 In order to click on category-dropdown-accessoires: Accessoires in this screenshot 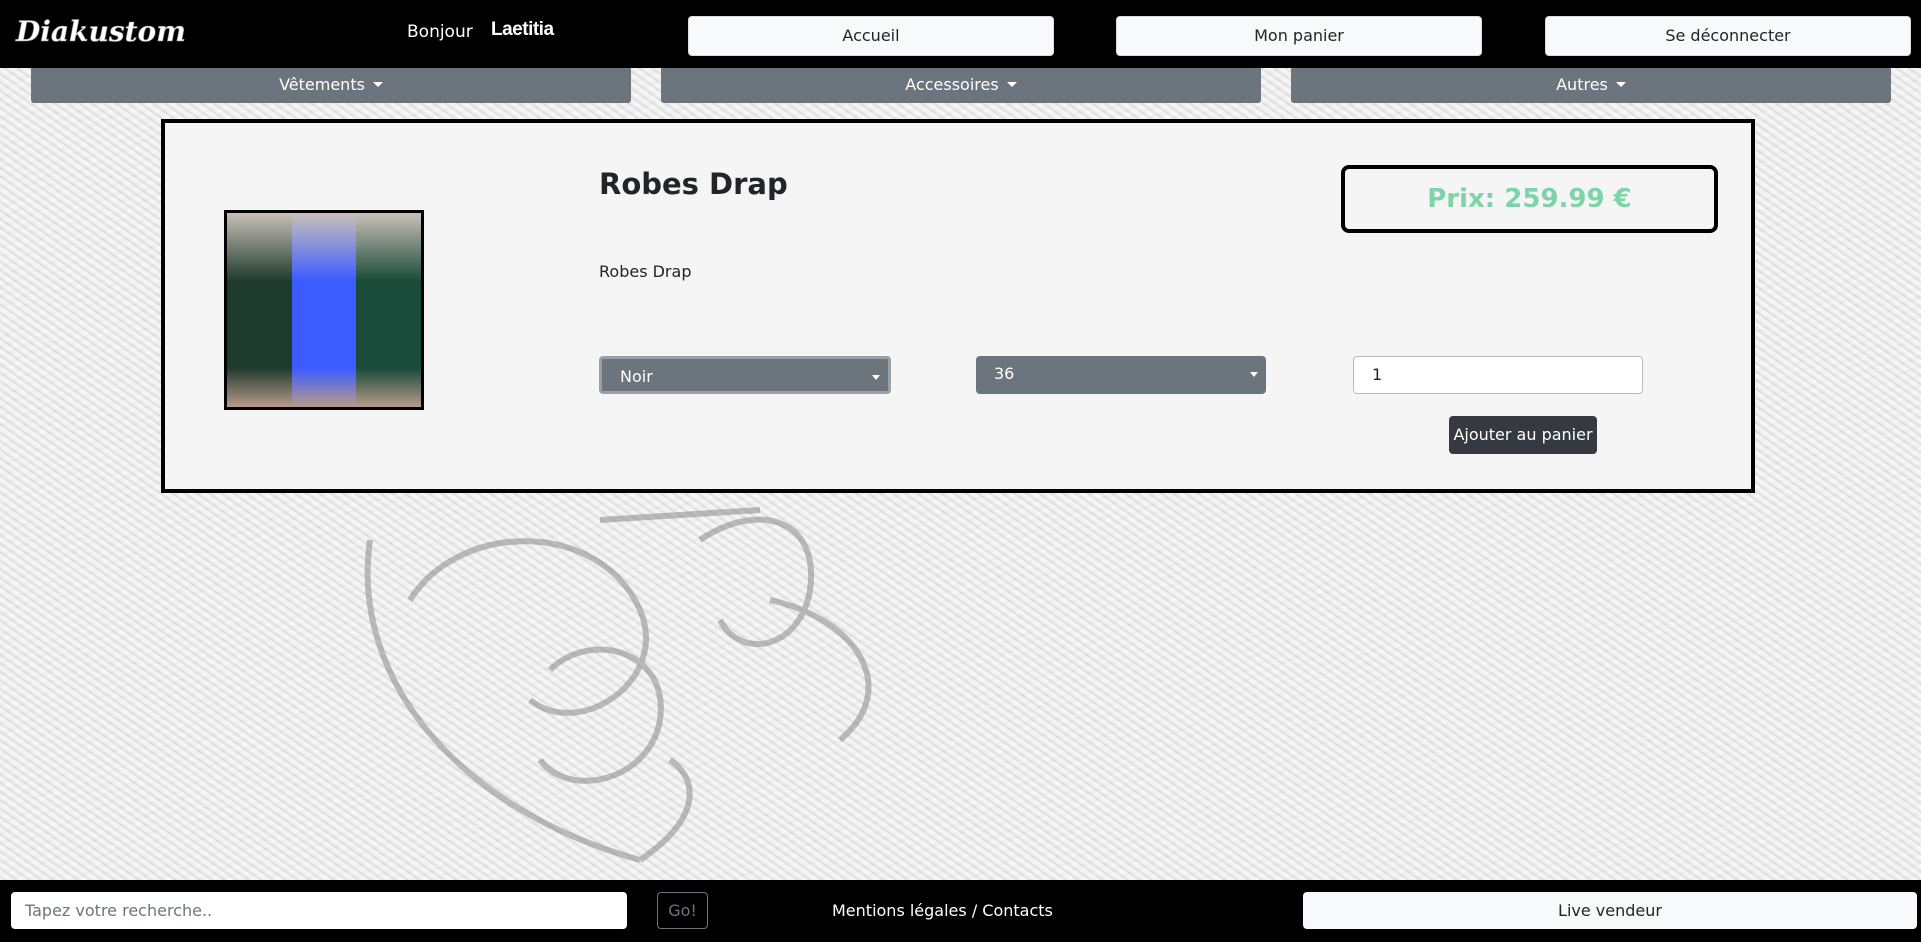, I will do `click(961, 85)`.